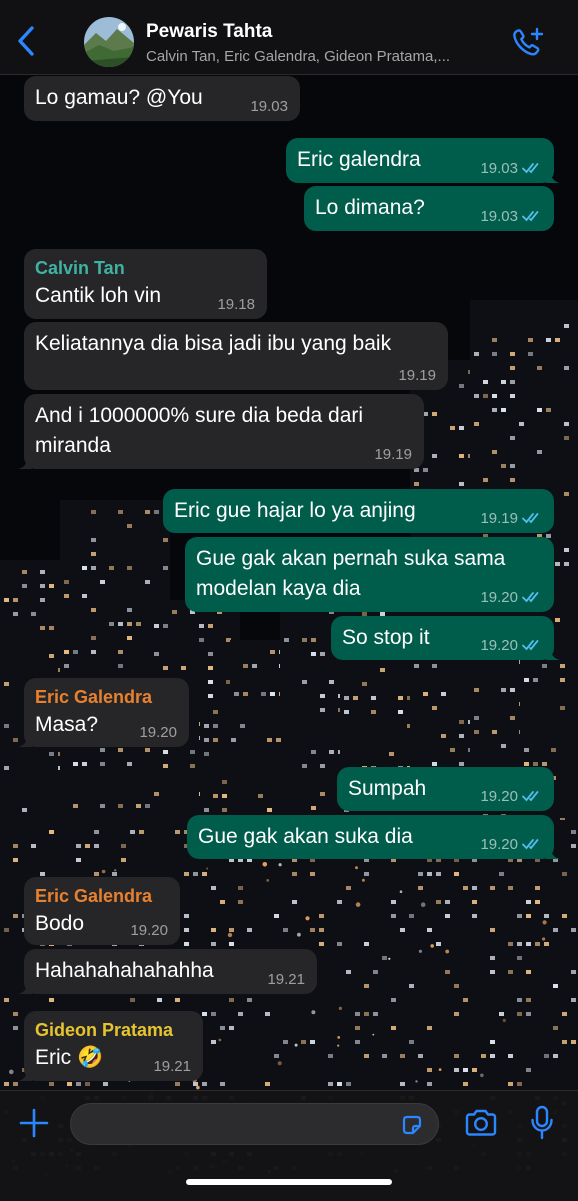 Image resolution: width=578 pixels, height=1201 pixels. I want to click on message-incoming: Eric Galendra Bodo 19.20, so click(102, 911).